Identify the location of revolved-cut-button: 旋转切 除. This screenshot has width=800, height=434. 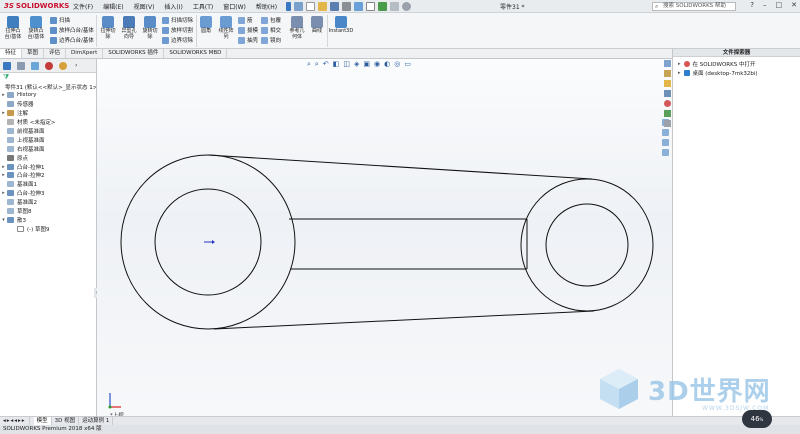
(150, 28).